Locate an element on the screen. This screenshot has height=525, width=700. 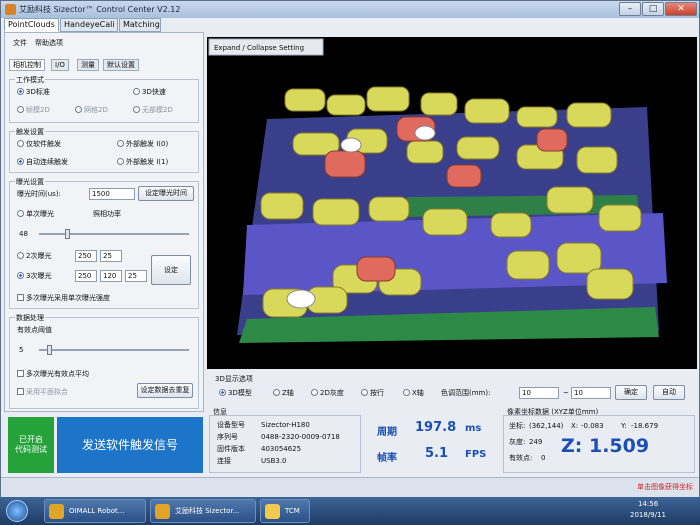
subtab-io: I/O is located at coordinates (60, 65).